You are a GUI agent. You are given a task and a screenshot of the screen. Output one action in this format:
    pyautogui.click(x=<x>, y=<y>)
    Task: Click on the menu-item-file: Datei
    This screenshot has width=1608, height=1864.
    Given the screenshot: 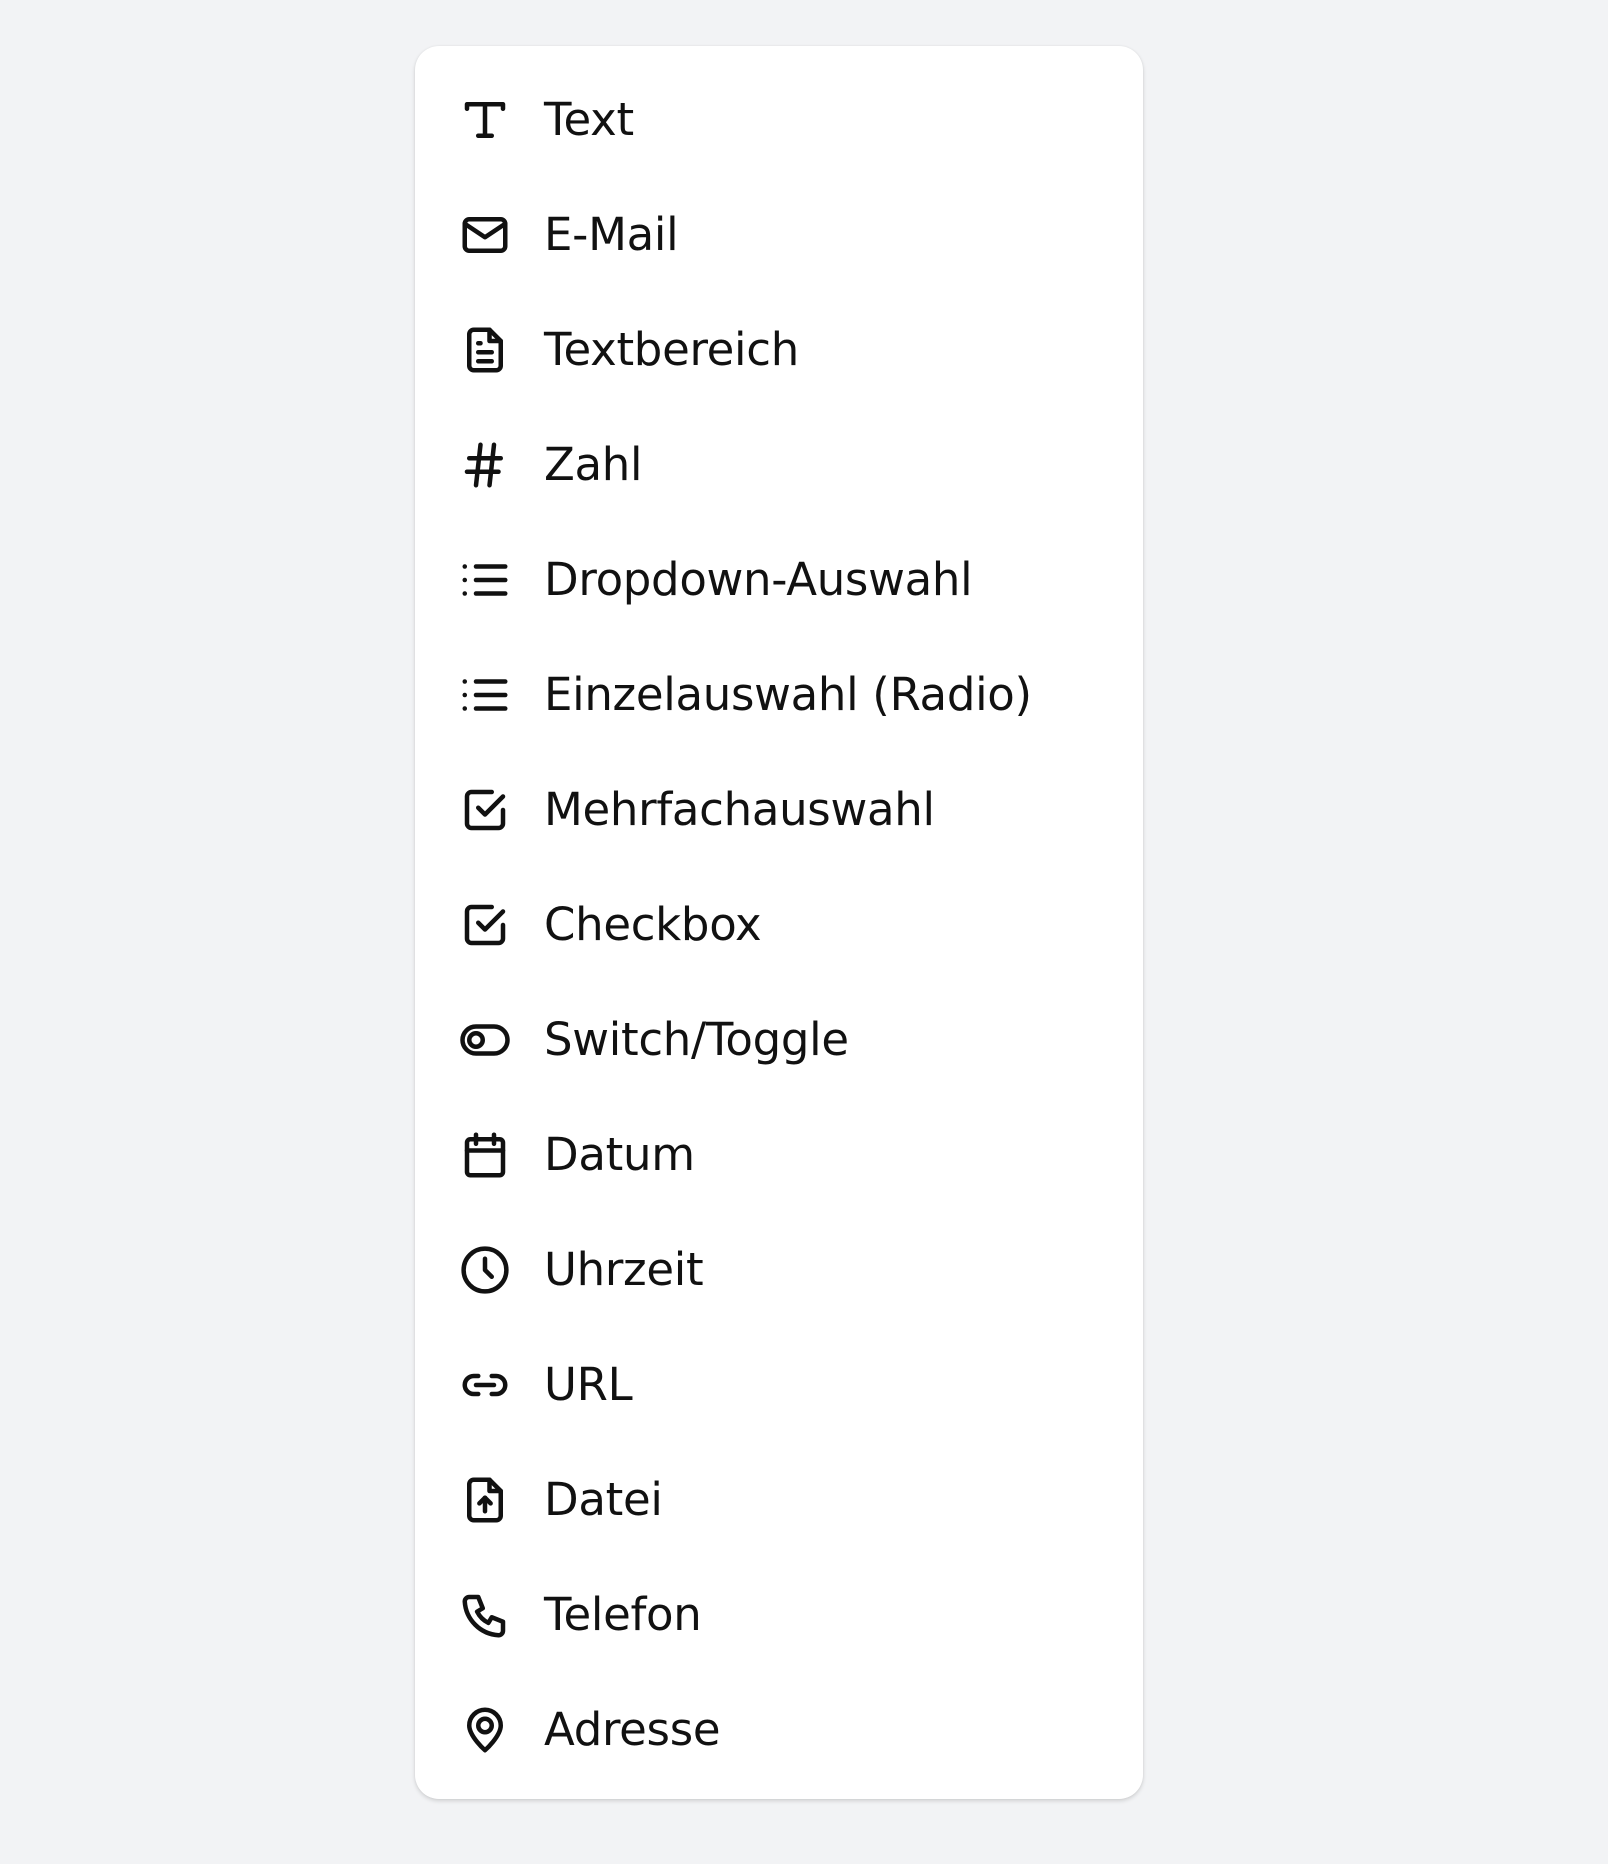 What is the action you would take?
    pyautogui.click(x=779, y=1499)
    